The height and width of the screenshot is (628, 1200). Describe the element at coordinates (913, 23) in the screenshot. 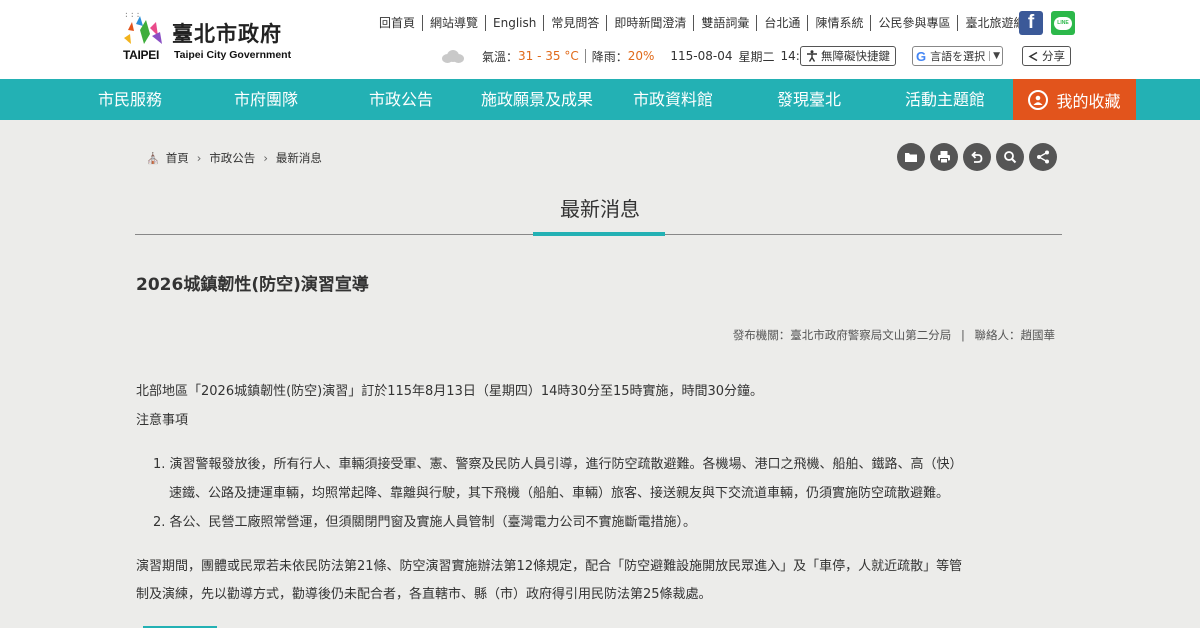

I see `top-link-civic-participation: 公民參與專區` at that location.